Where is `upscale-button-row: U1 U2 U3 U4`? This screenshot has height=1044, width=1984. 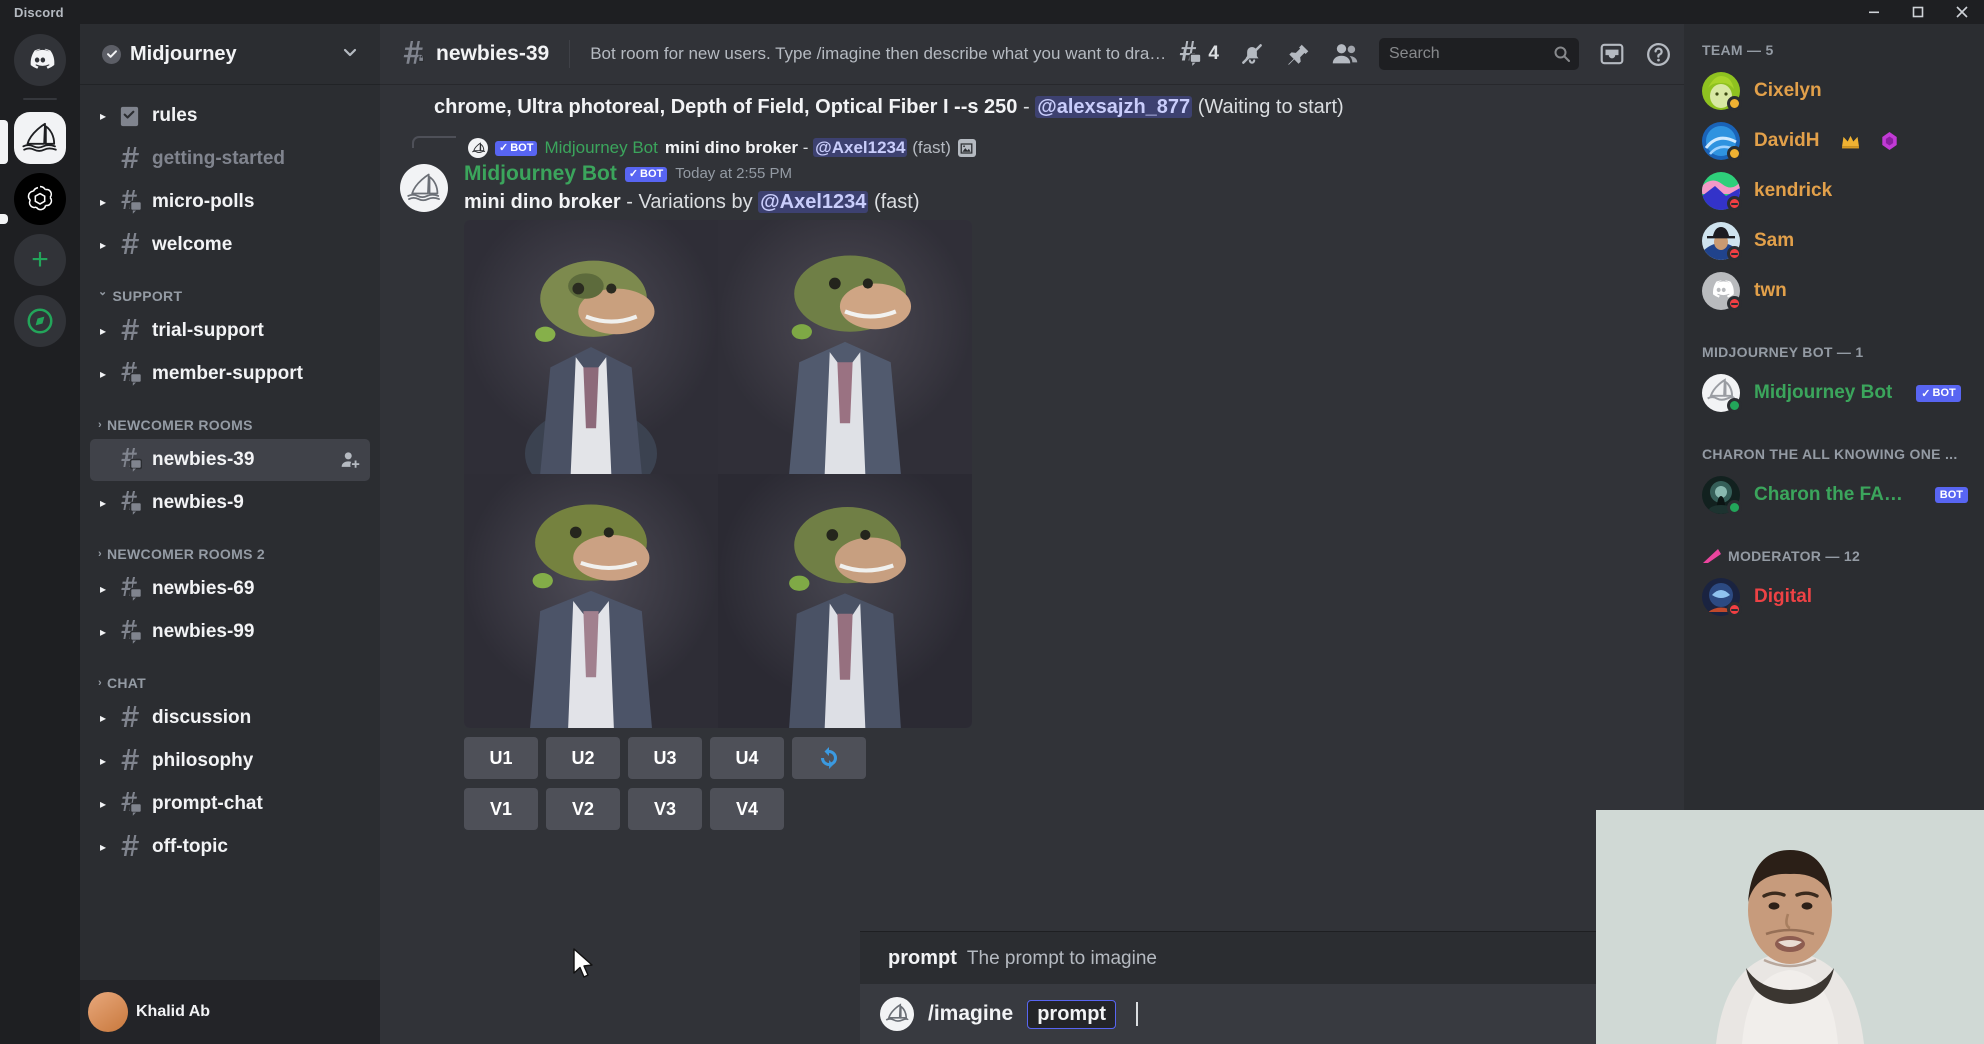 upscale-button-row: U1 U2 U3 U4 is located at coordinates (1064, 758).